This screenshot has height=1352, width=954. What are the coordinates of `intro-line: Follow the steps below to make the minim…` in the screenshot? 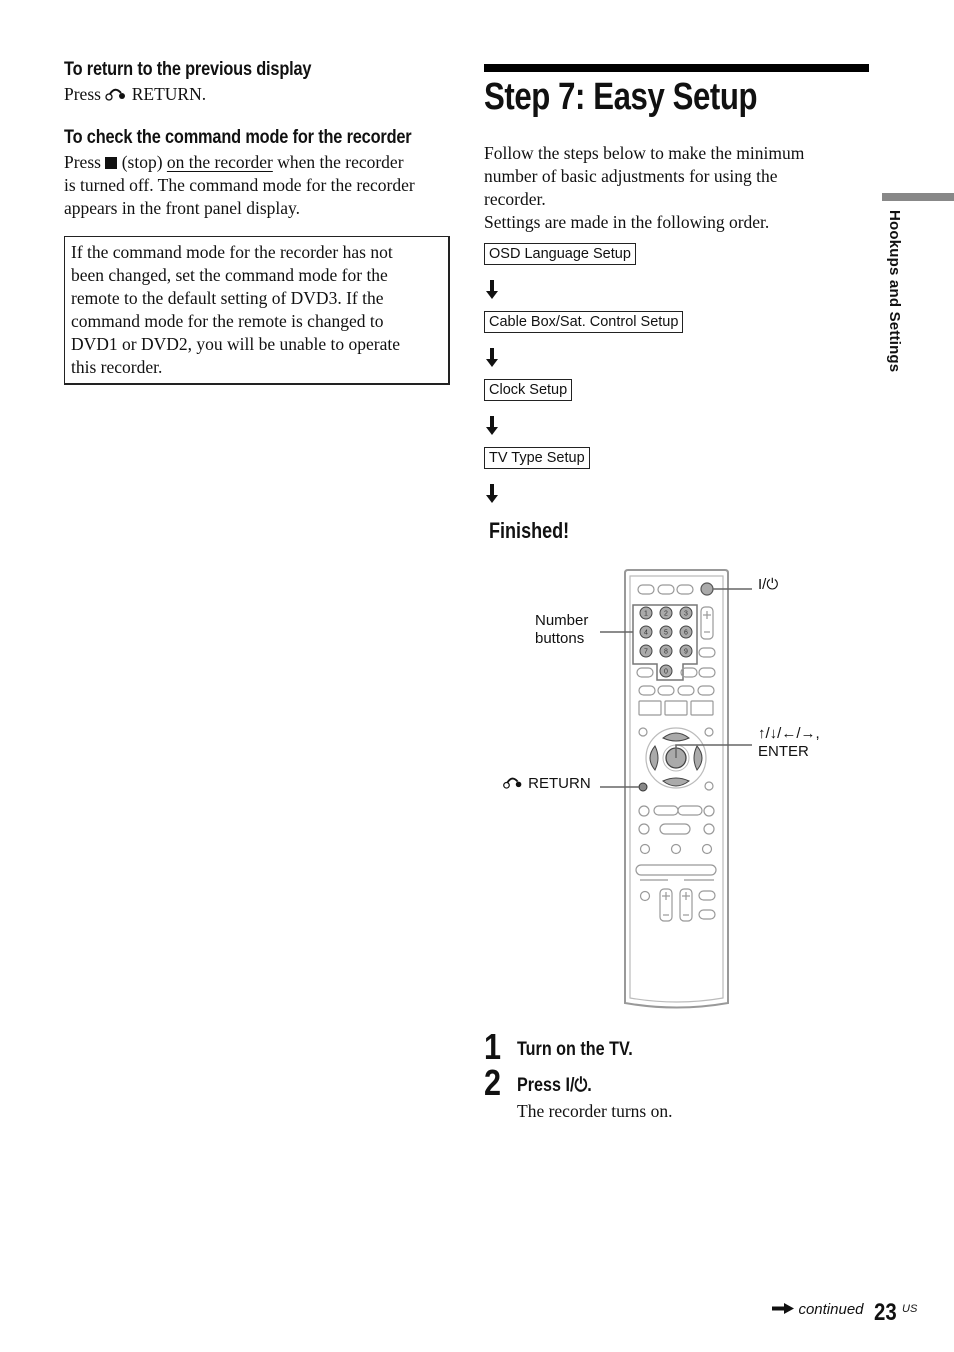 It's located at (644, 153).